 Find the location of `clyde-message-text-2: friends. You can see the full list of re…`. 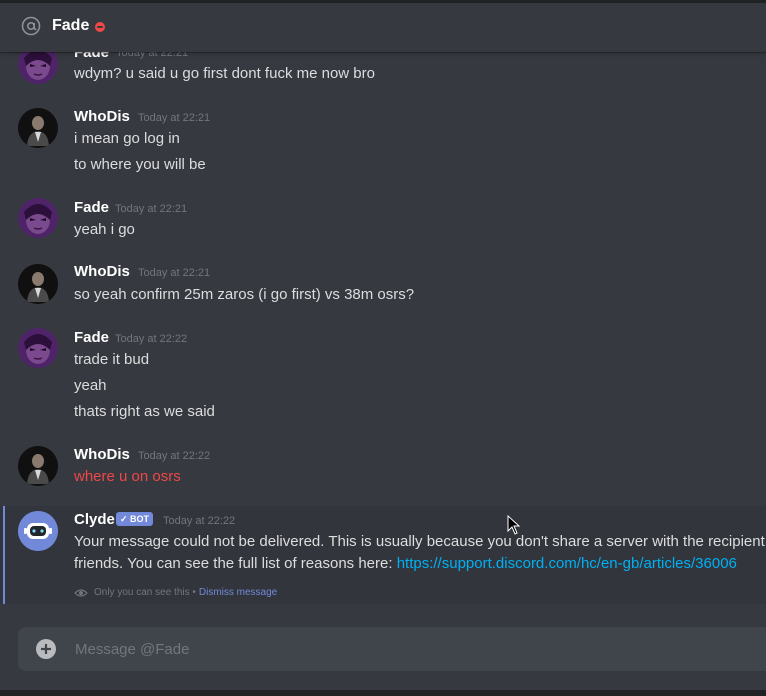

clyde-message-text-2: friends. You can see the full list of re… is located at coordinates (405, 563).